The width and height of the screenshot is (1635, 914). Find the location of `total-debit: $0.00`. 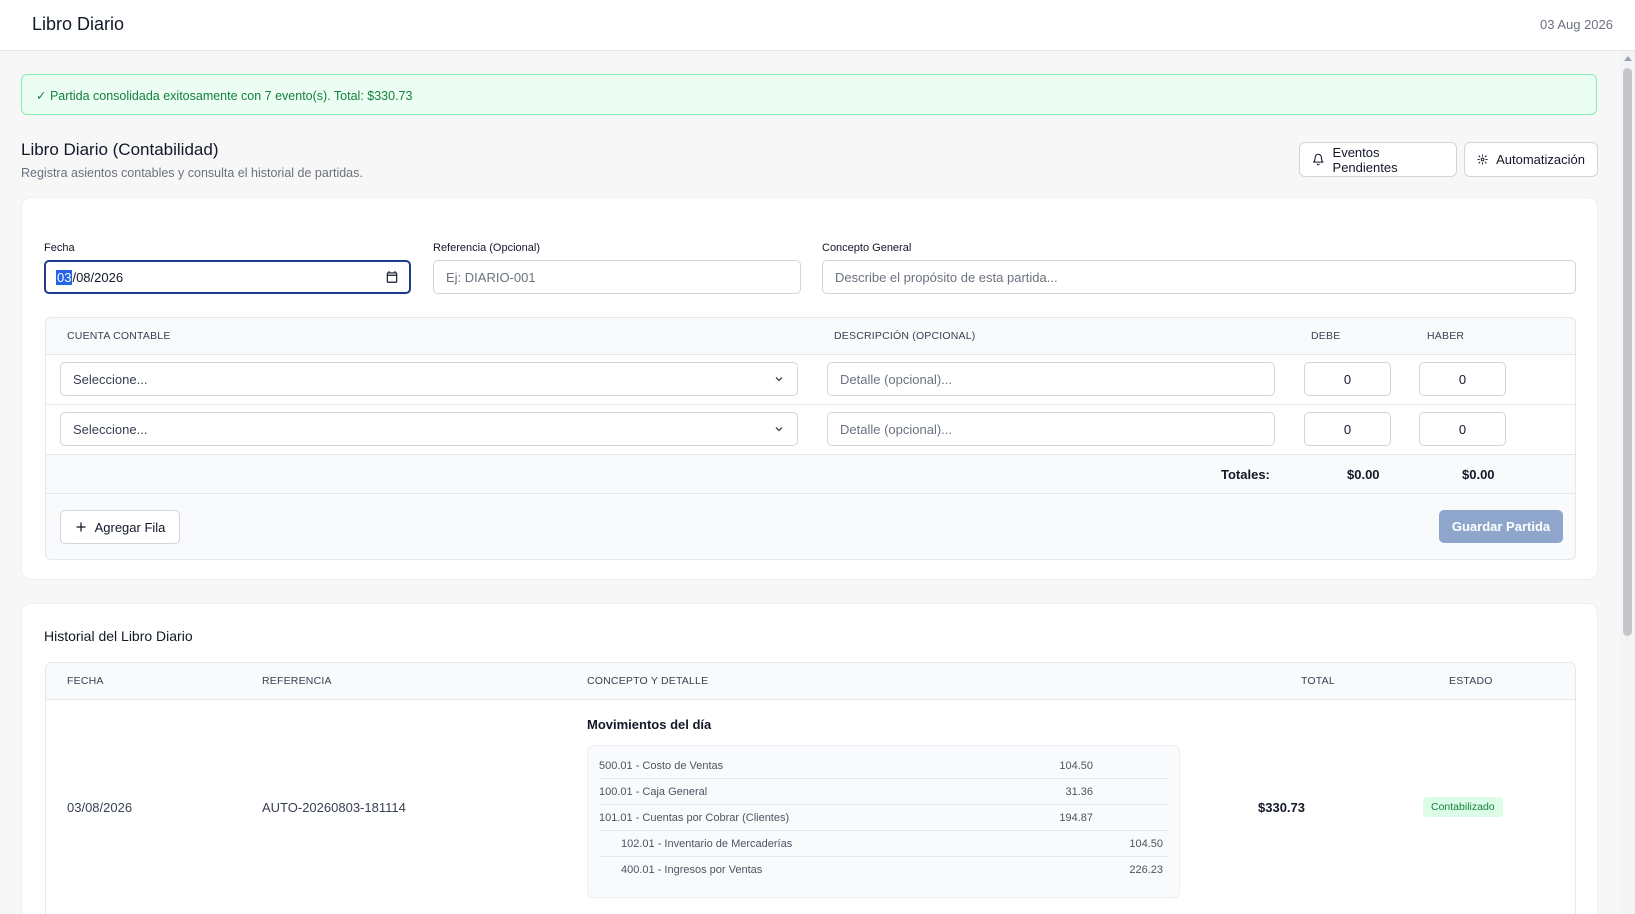

total-debit: $0.00 is located at coordinates (1363, 474).